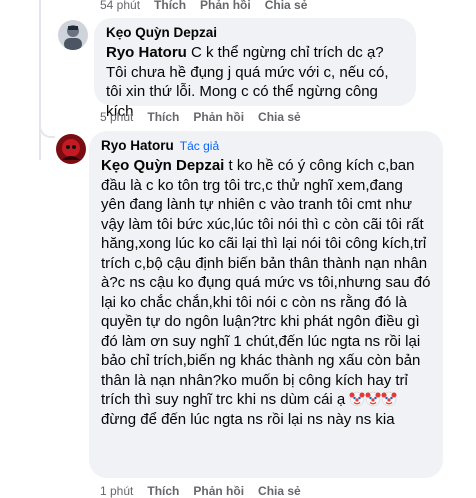  I want to click on comment-author: Kẹo Quỳn Depzai, so click(255, 32).